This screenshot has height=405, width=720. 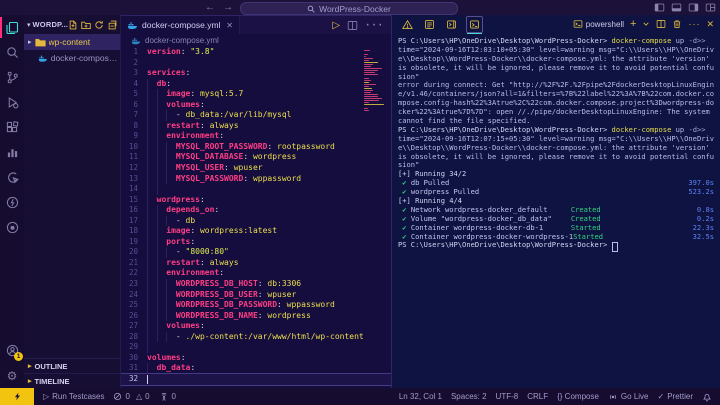 I want to click on nav-forward-icon: →, so click(x=228, y=7).